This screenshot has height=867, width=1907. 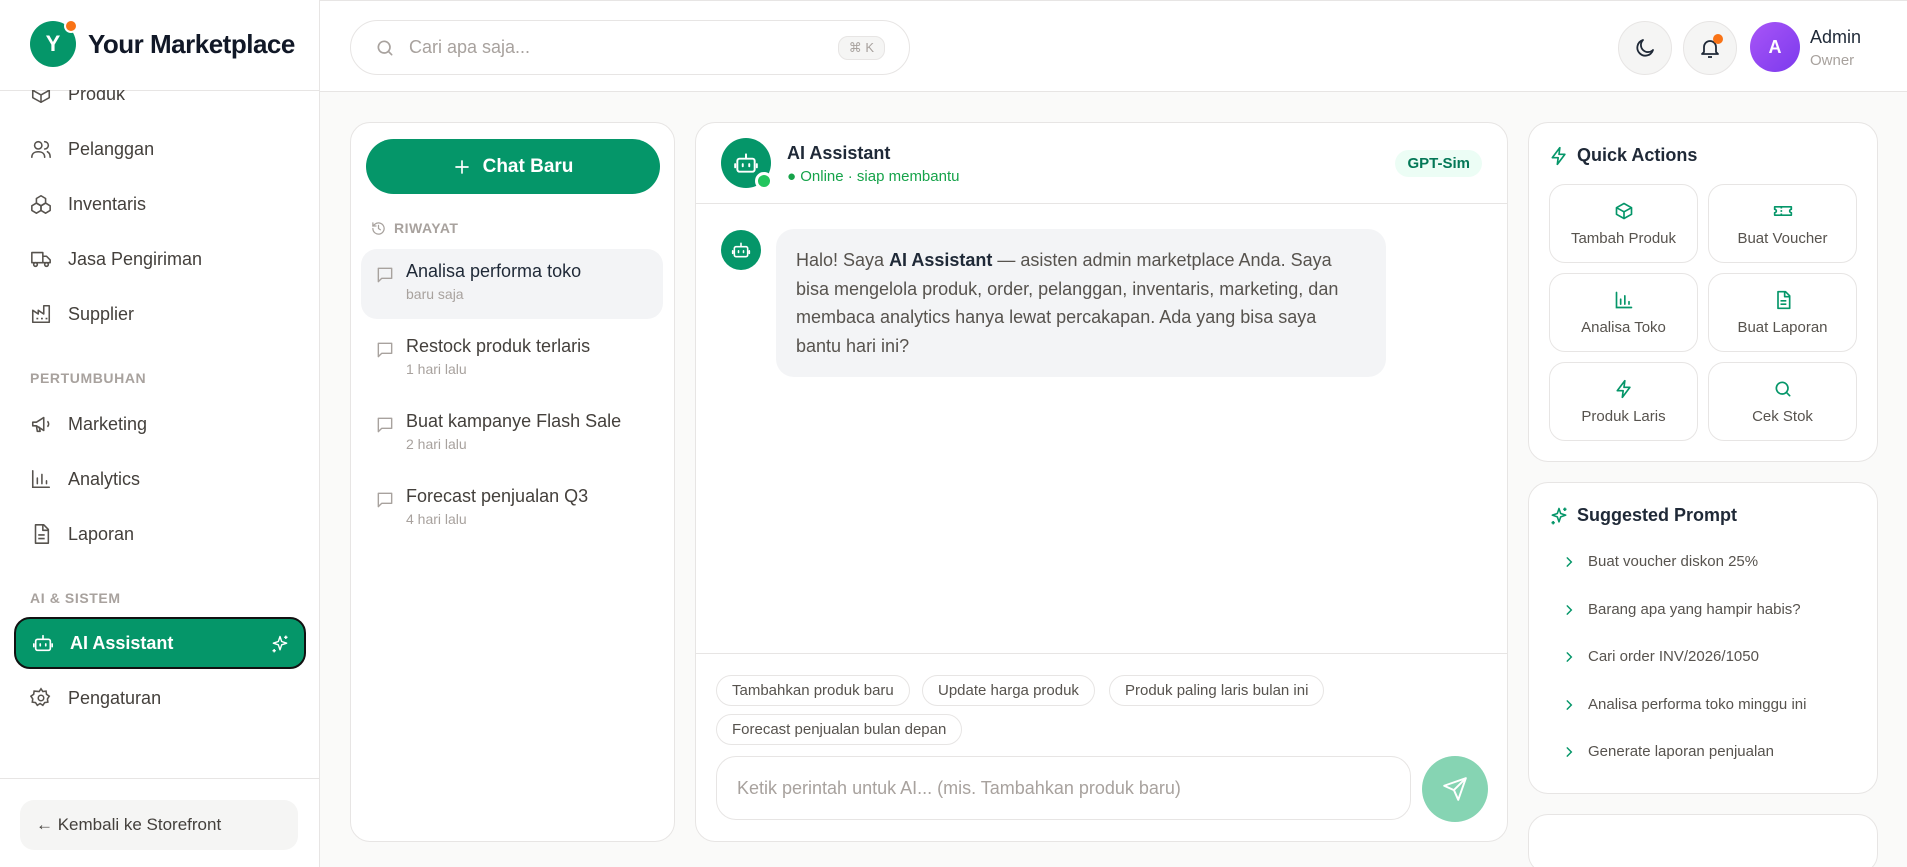 I want to click on theme-toggle-button, so click(x=1645, y=48).